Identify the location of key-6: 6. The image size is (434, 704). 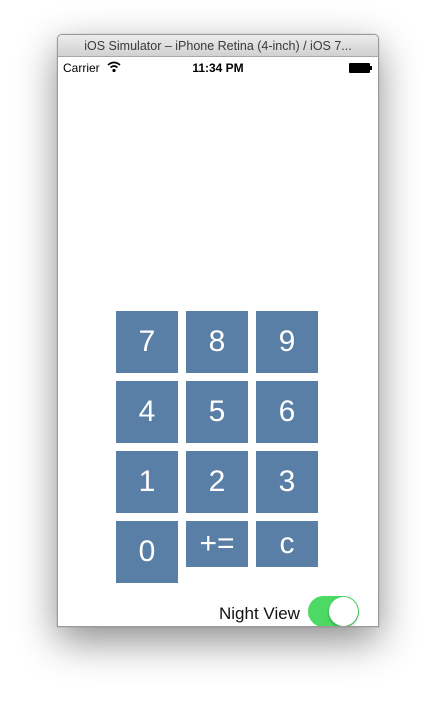
(287, 412).